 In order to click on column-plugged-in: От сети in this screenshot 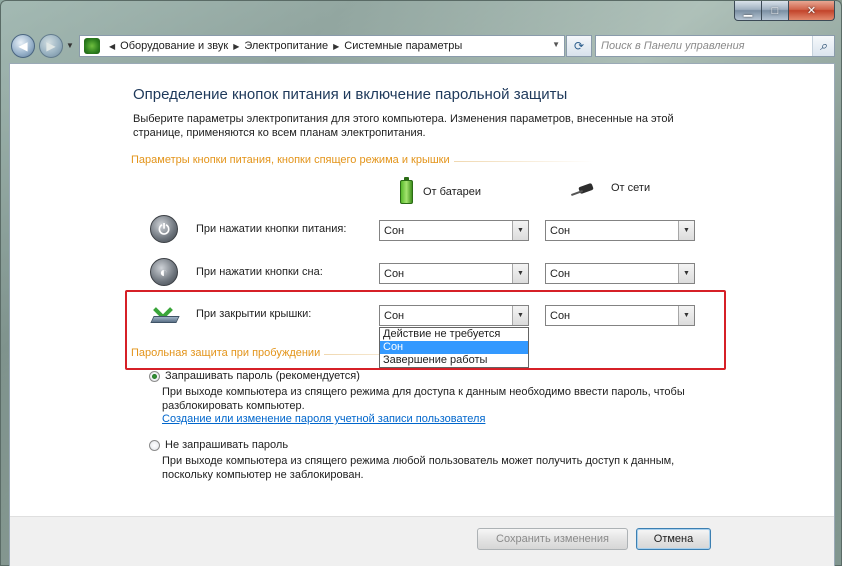, I will do `click(610, 188)`.